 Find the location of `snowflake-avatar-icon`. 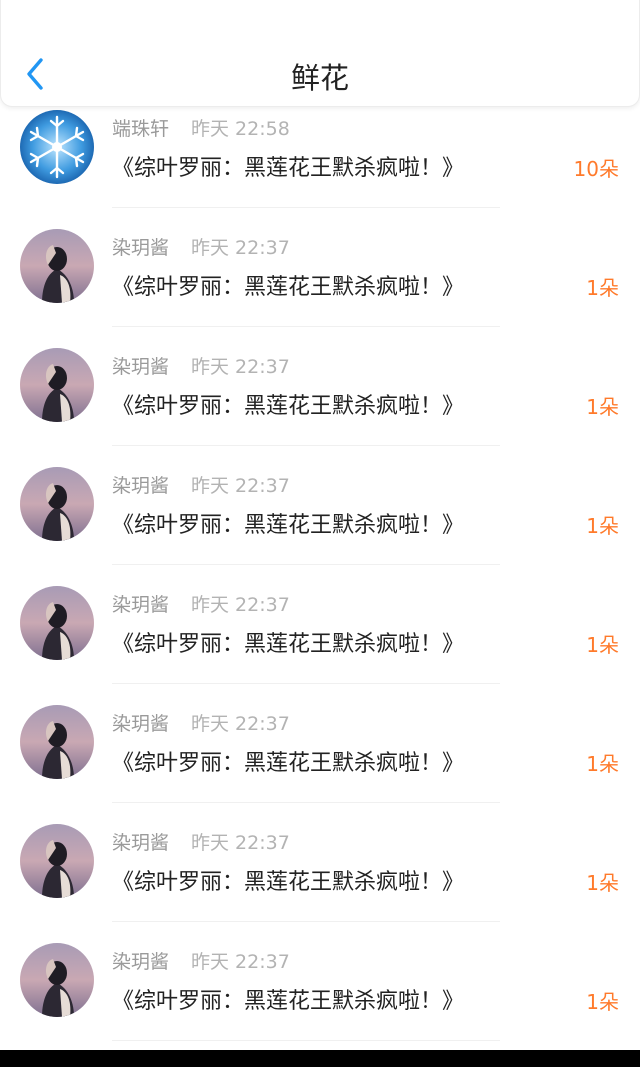

snowflake-avatar-icon is located at coordinates (57, 147).